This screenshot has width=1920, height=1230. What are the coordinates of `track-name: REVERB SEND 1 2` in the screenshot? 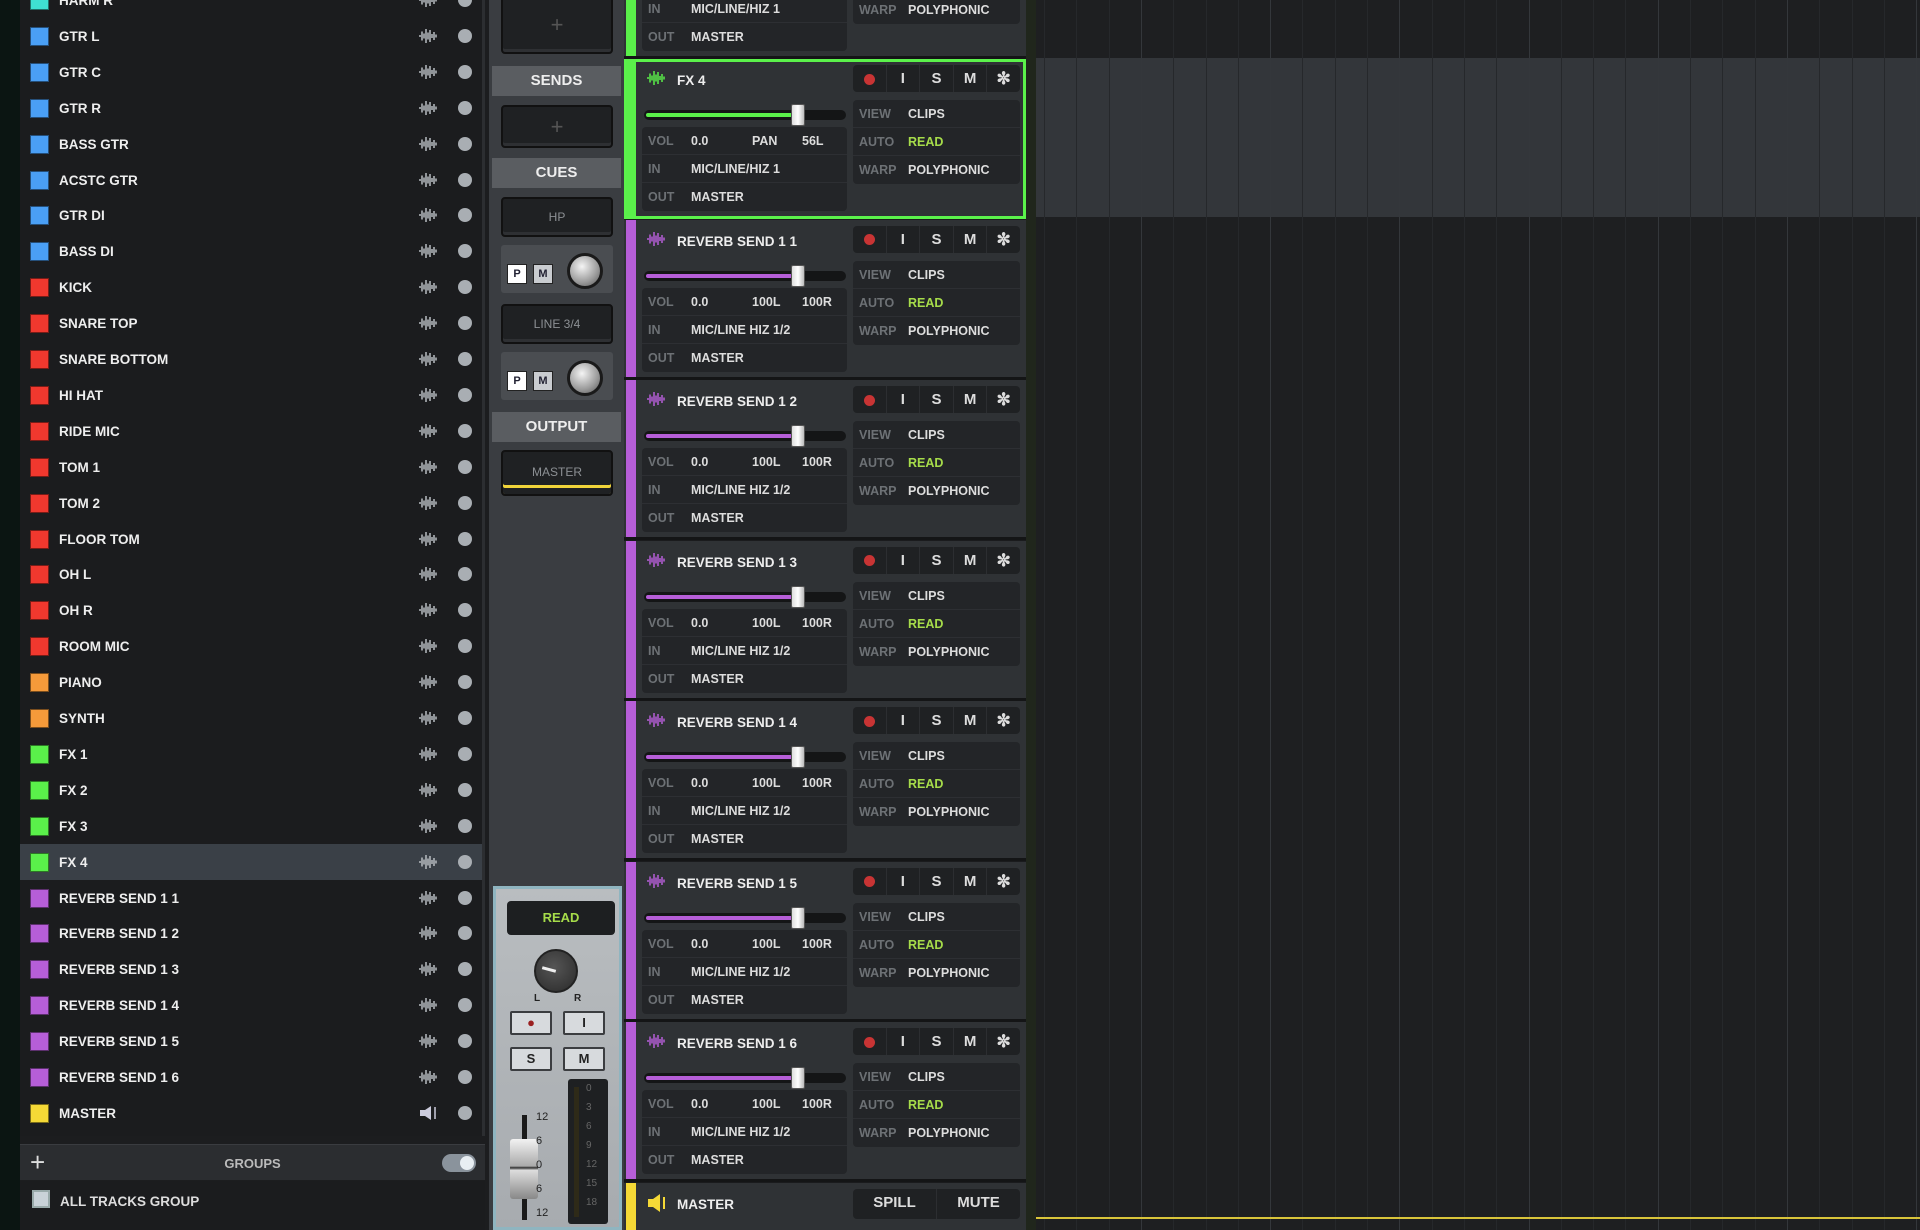 It's located at (737, 401).